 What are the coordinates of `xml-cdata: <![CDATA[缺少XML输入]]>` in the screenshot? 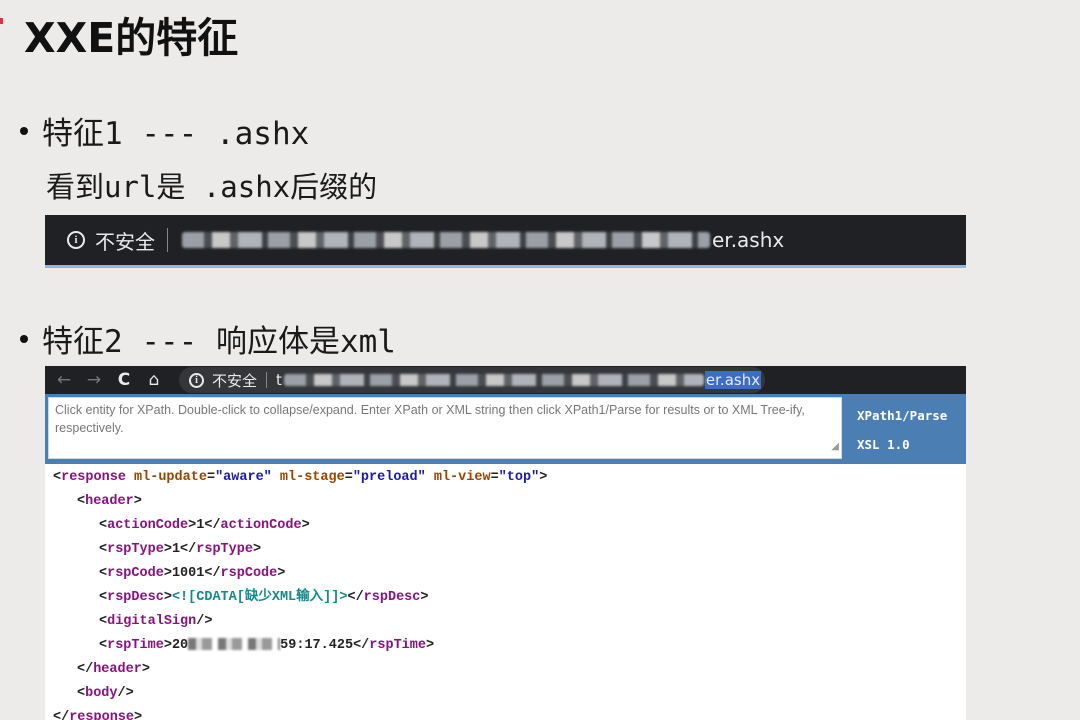 It's located at (259, 597).